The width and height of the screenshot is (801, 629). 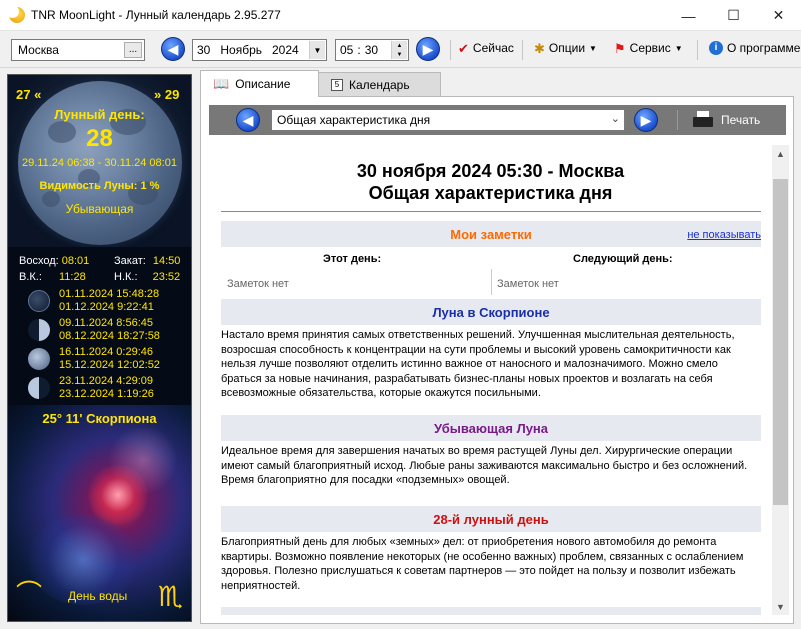 What do you see at coordinates (352, 259) in the screenshot?
I see `this-day-heading: Этот день:` at bounding box center [352, 259].